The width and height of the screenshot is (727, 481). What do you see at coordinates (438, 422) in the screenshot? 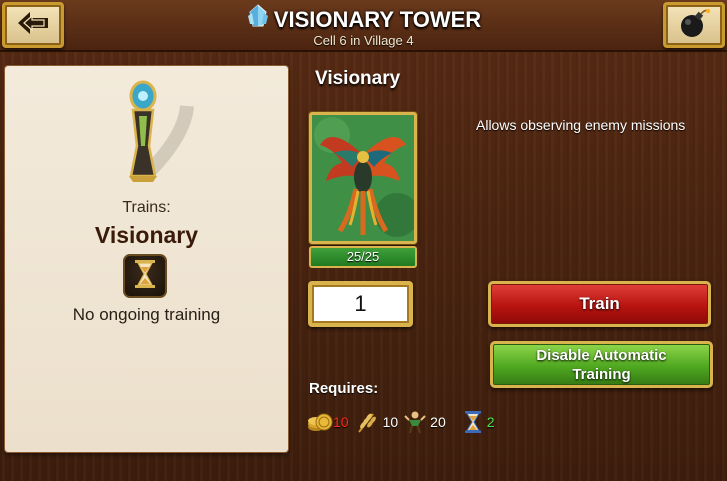
I see `population-cost-value: 20` at bounding box center [438, 422].